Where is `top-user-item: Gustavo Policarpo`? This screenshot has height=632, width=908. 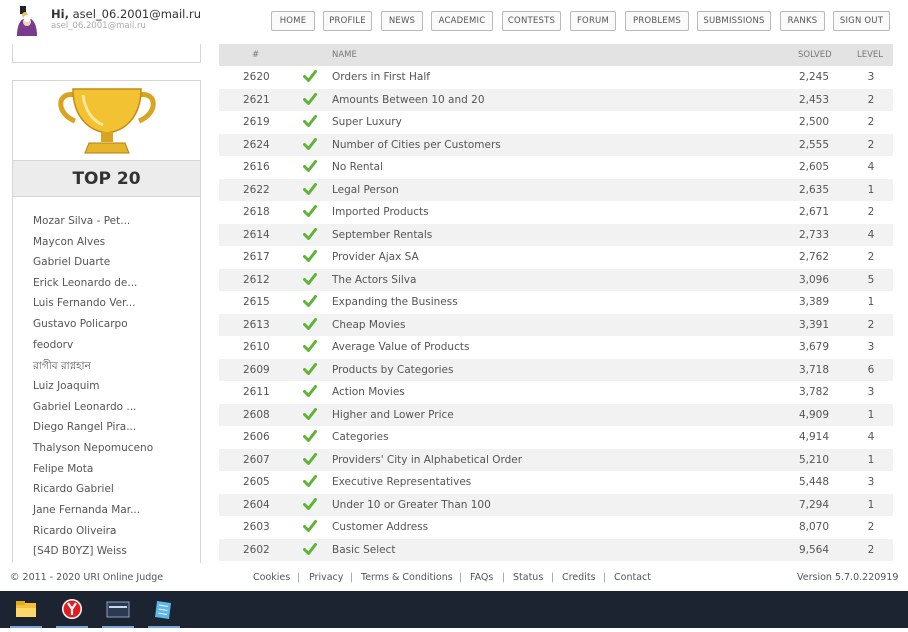 top-user-item: Gustavo Policarpo is located at coordinates (80, 324).